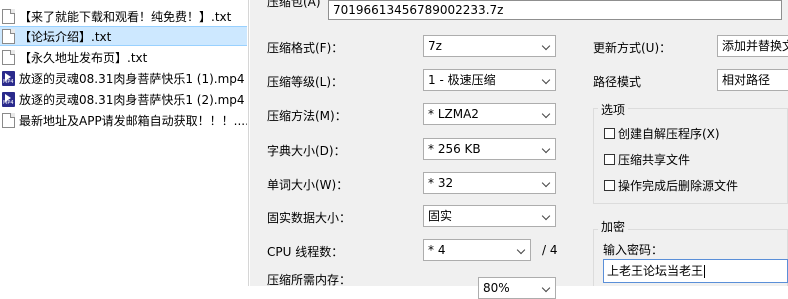 The image size is (788, 299). I want to click on memory-select: 80%, so click(517, 288).